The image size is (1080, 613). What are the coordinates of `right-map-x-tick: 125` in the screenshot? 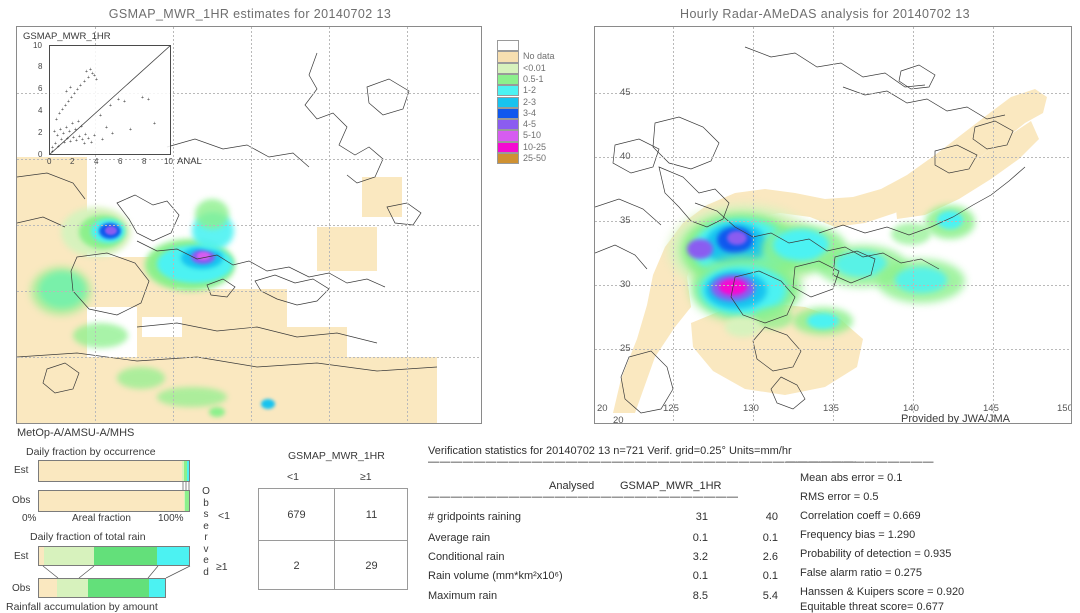 It's located at (671, 408).